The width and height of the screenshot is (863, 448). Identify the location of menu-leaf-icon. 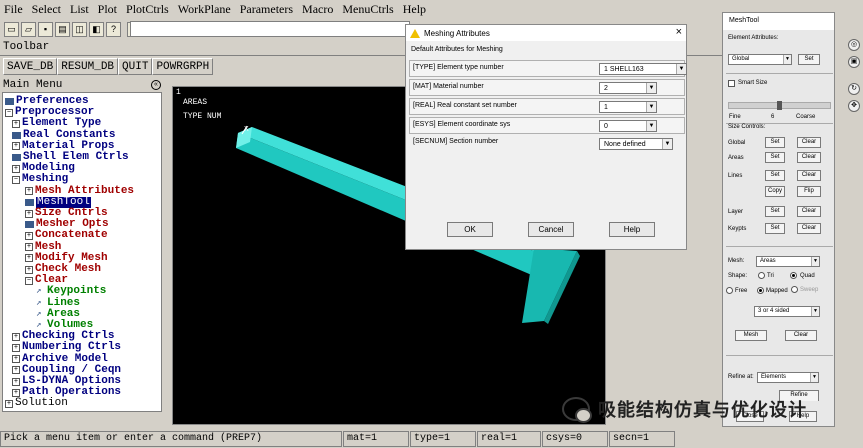
(16, 135).